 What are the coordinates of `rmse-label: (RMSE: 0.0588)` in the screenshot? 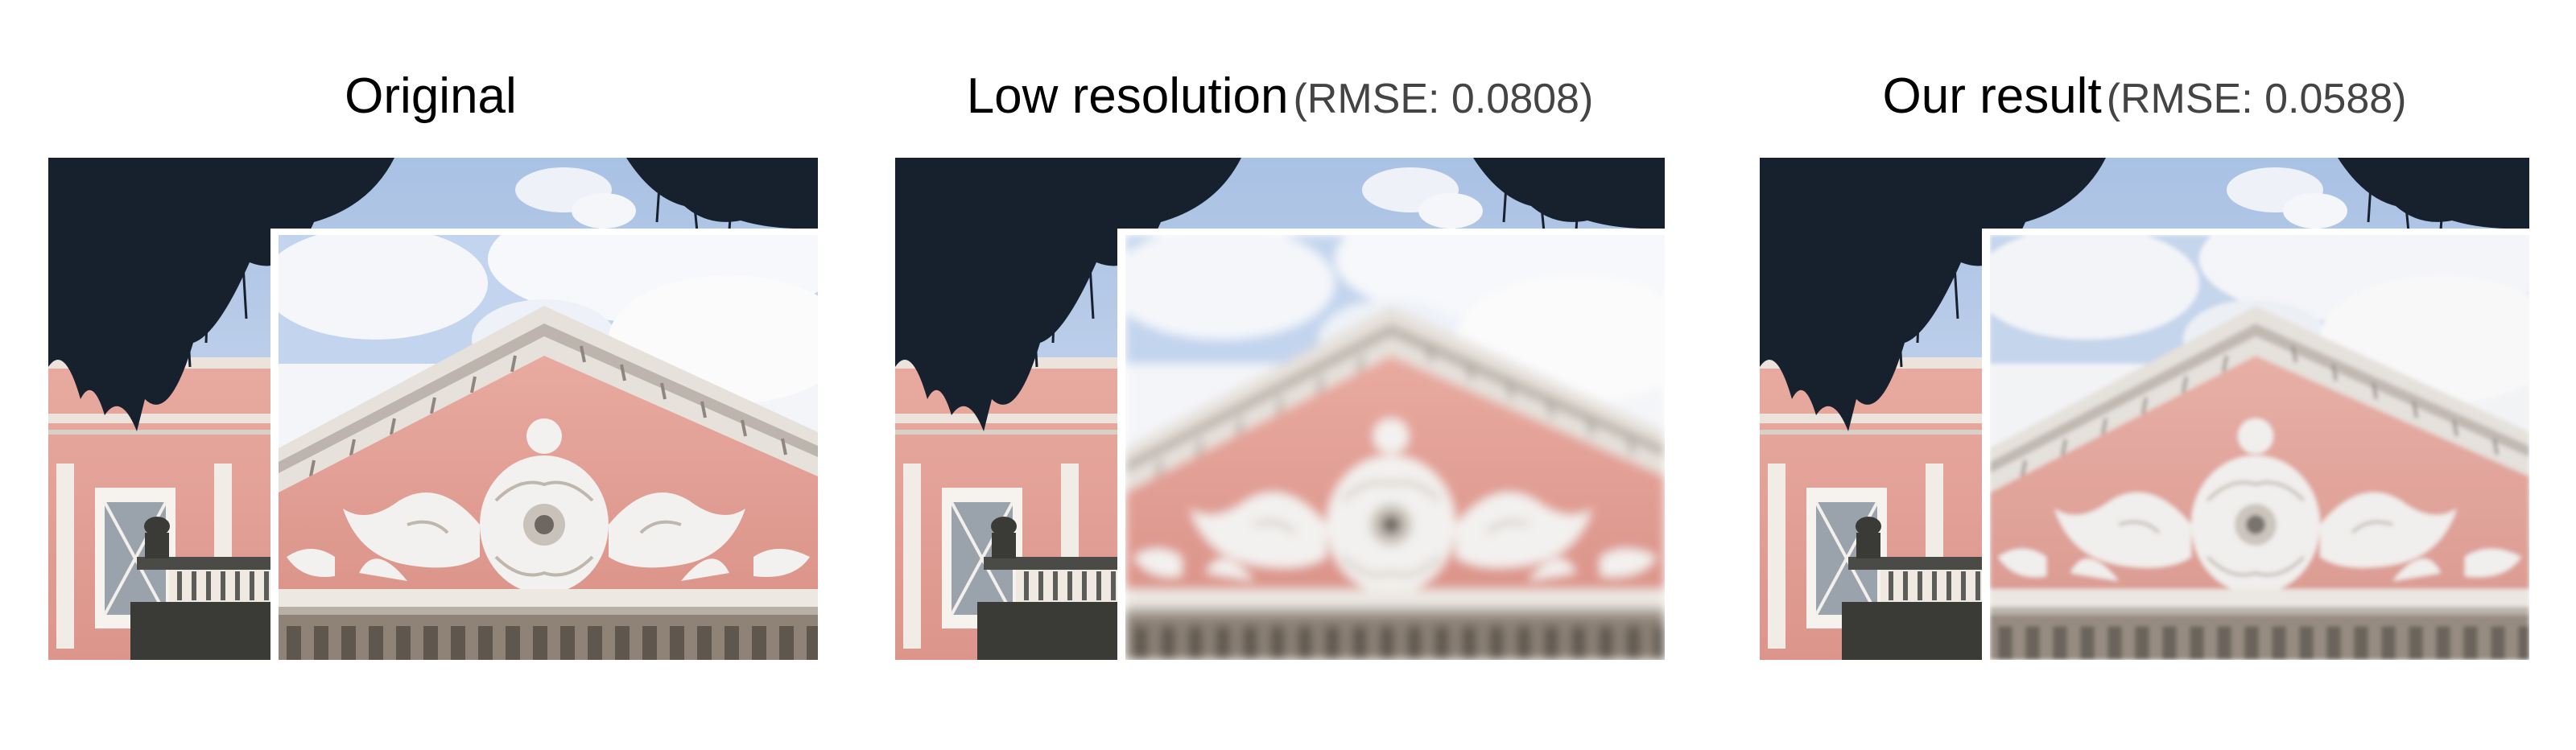 It's located at (2256, 99).